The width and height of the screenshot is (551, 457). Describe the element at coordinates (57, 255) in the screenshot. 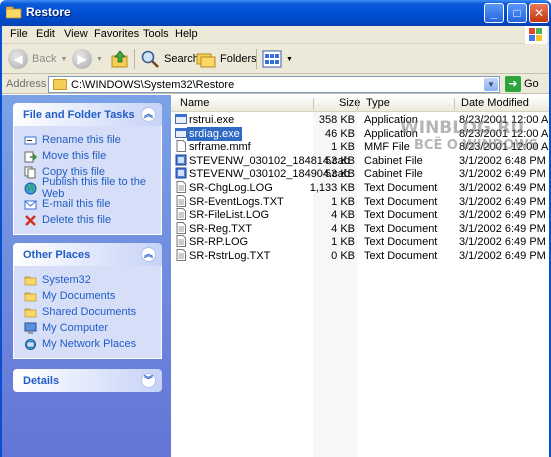

I see `panel-title: Other Places` at that location.